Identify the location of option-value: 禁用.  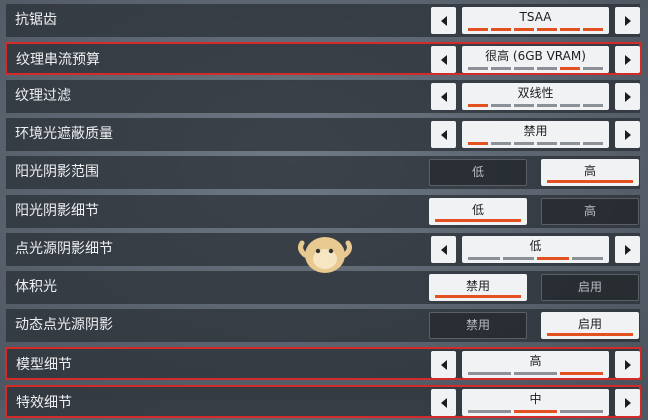
(535, 131).